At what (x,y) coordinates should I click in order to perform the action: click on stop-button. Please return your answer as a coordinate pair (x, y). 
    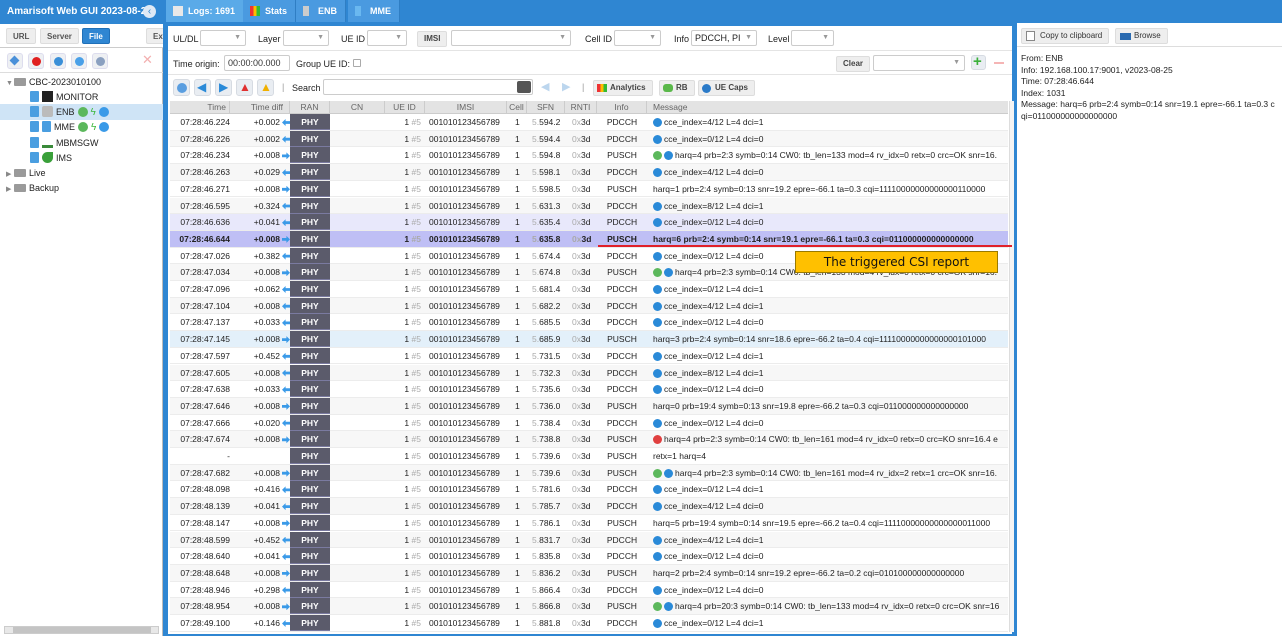
    Looking at the image, I should click on (36, 61).